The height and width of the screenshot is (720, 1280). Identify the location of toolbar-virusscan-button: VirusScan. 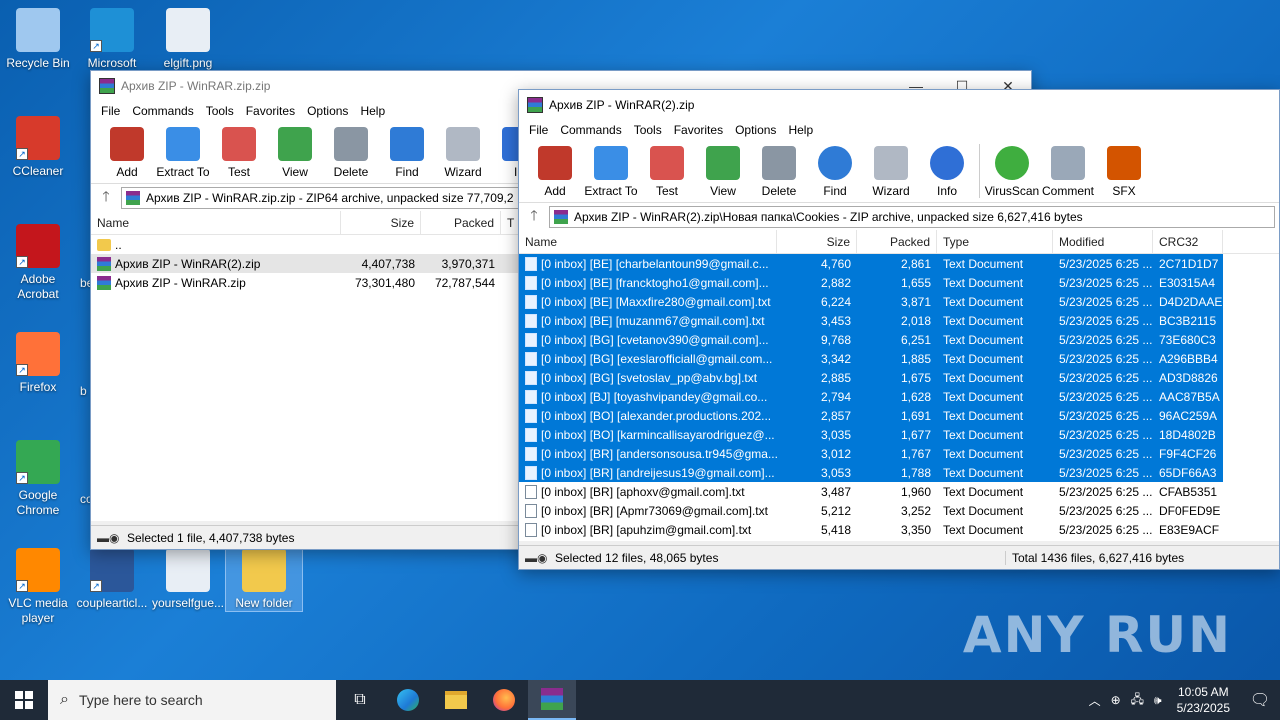
(1012, 171).